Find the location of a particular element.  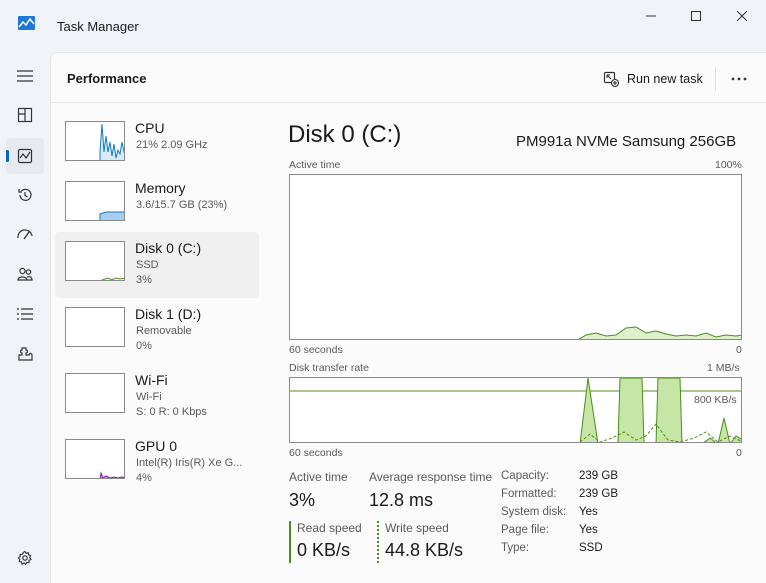

app-icon is located at coordinates (26, 23).